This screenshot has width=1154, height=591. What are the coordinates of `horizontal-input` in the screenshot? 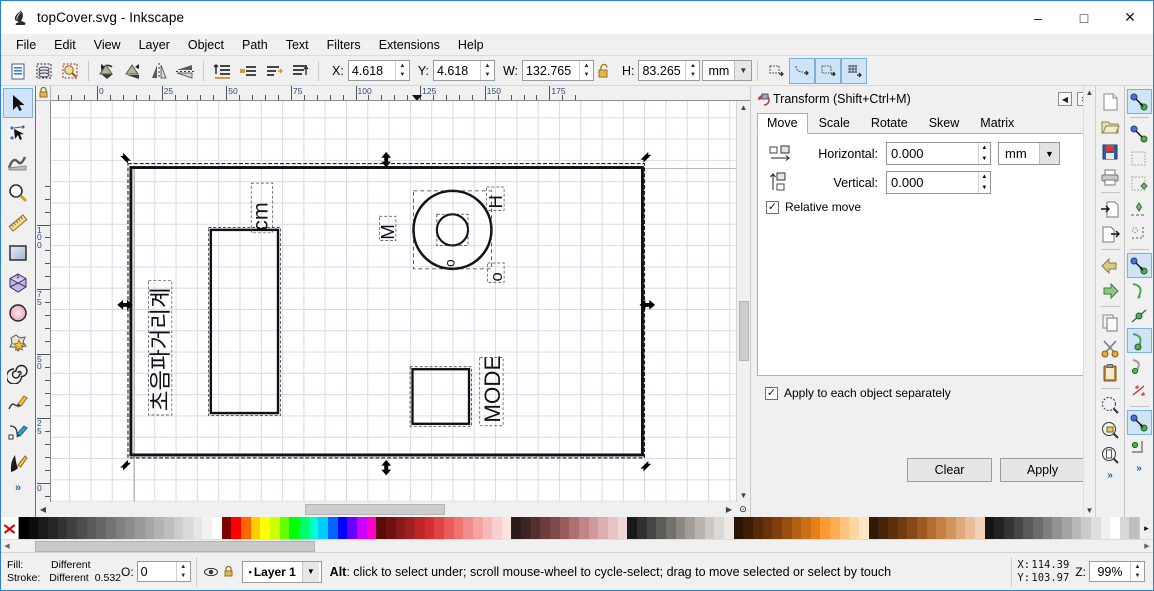 It's located at (932, 153).